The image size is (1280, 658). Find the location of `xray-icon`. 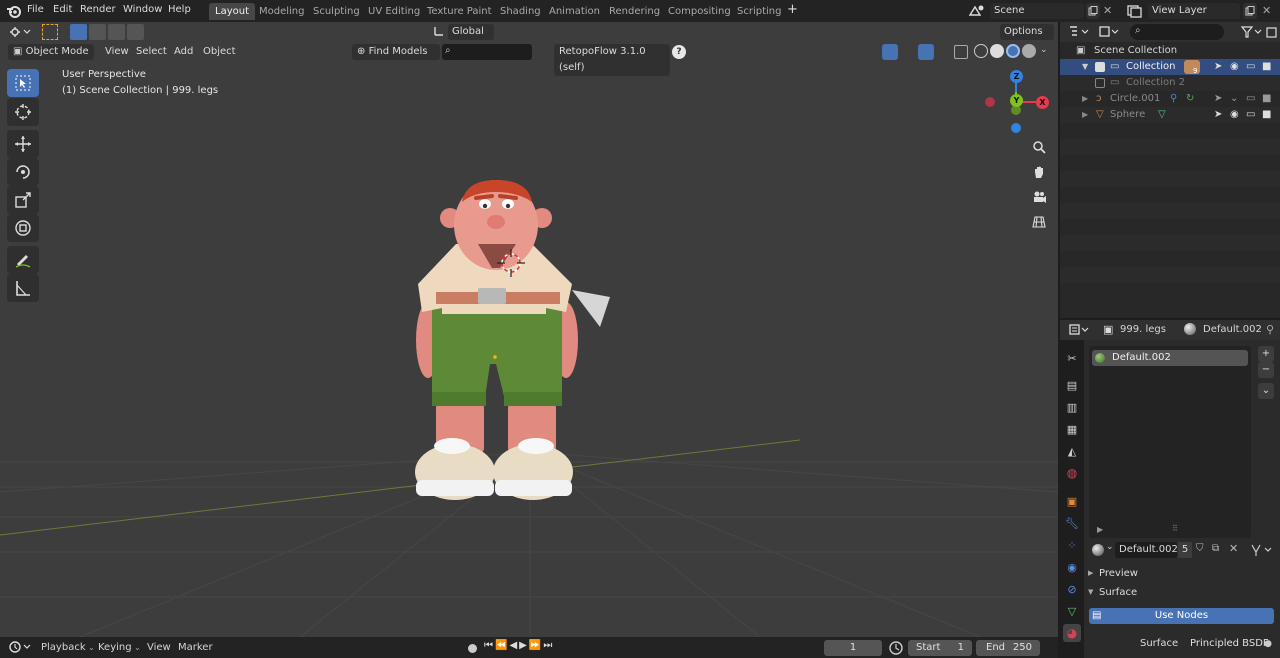

xray-icon is located at coordinates (961, 52).